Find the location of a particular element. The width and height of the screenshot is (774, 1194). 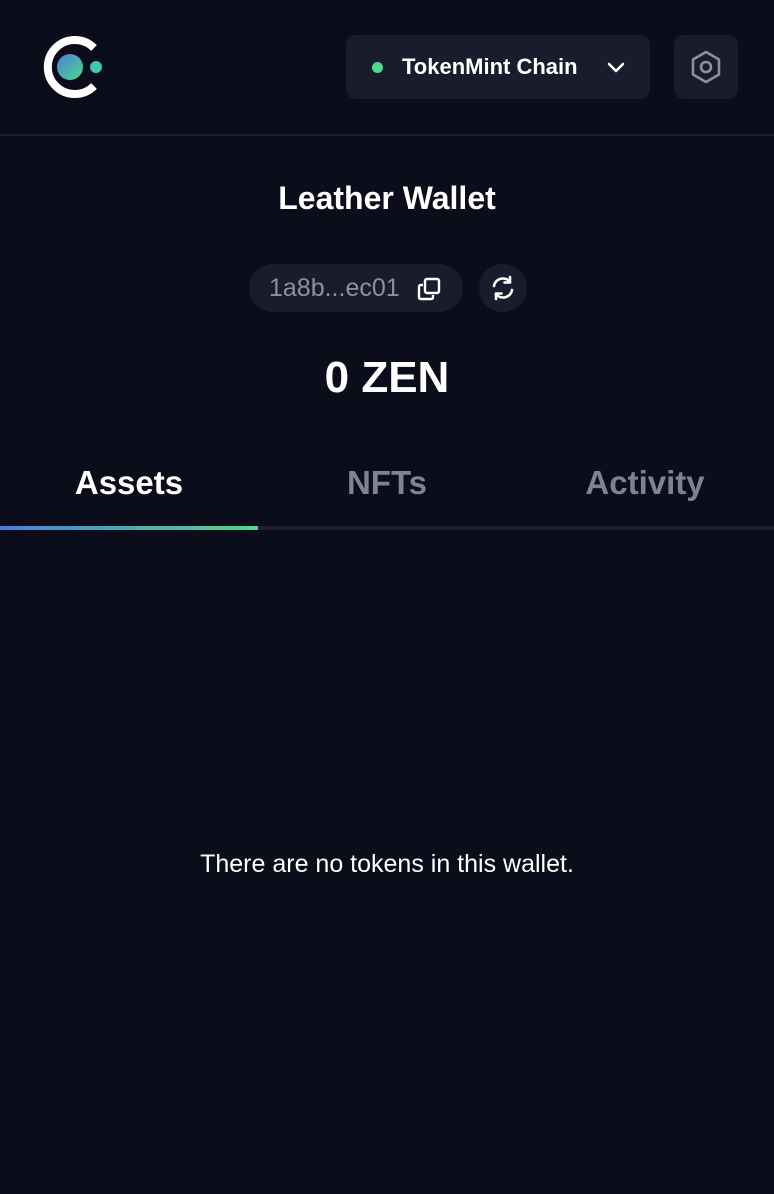

active-tab-indicator is located at coordinates (129, 528).